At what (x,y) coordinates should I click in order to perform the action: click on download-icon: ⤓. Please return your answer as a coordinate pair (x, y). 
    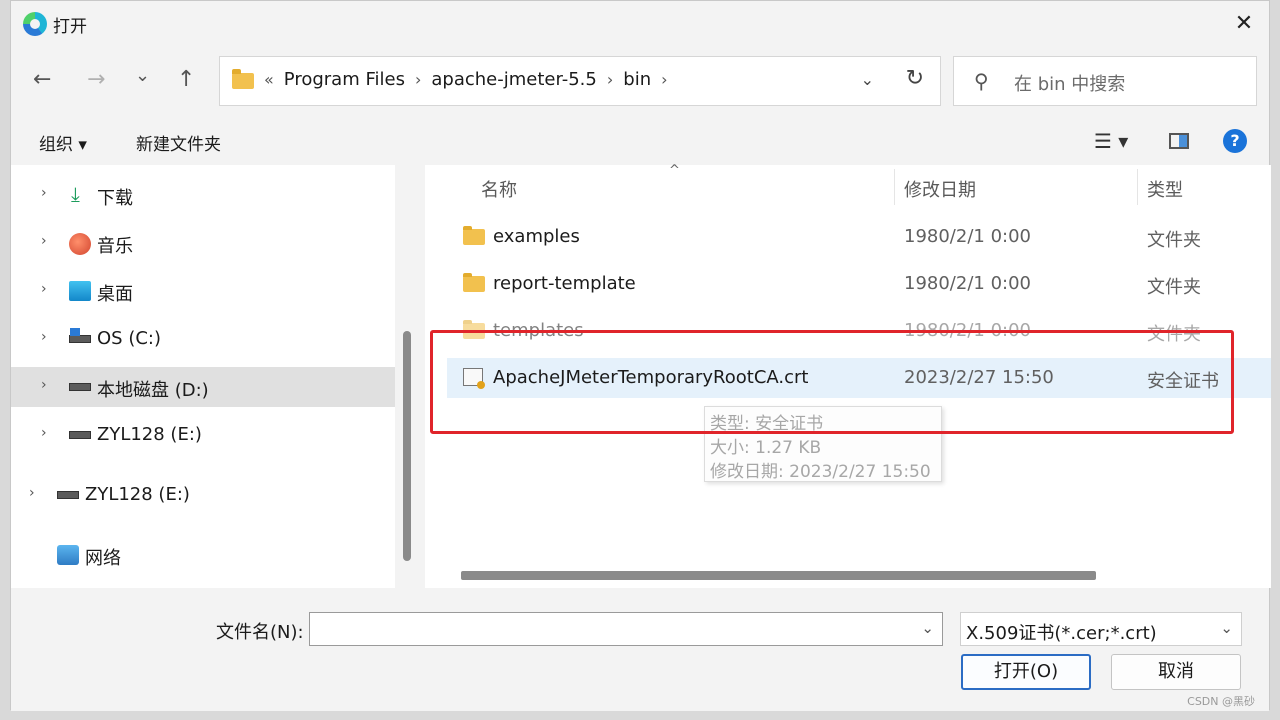
    Looking at the image, I should click on (75, 194).